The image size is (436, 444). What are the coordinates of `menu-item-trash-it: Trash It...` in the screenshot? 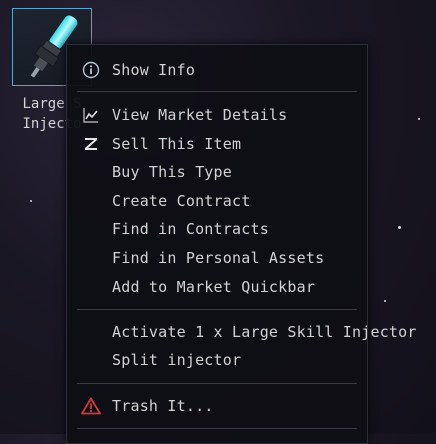 It's located at (217, 406).